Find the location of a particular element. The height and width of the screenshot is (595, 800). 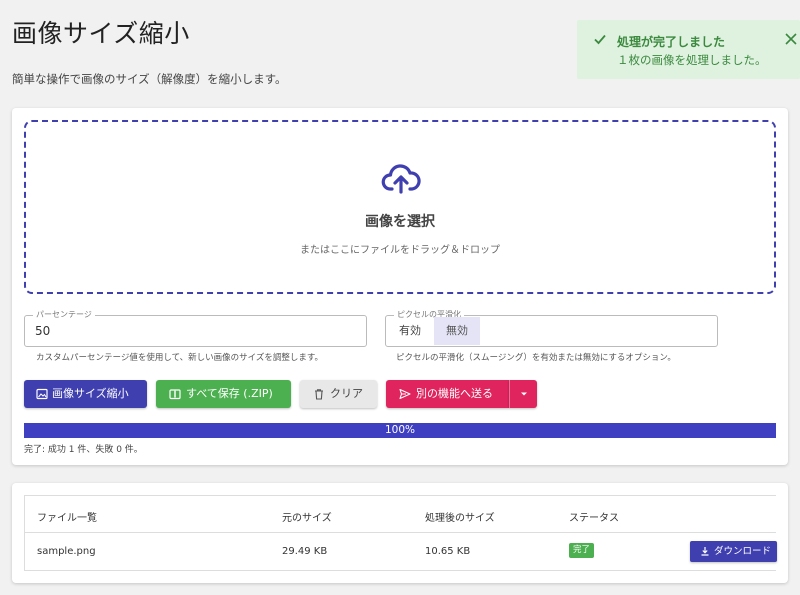

smoothing-field: ピクセルの平滑化 有効 無効 is located at coordinates (551, 328).